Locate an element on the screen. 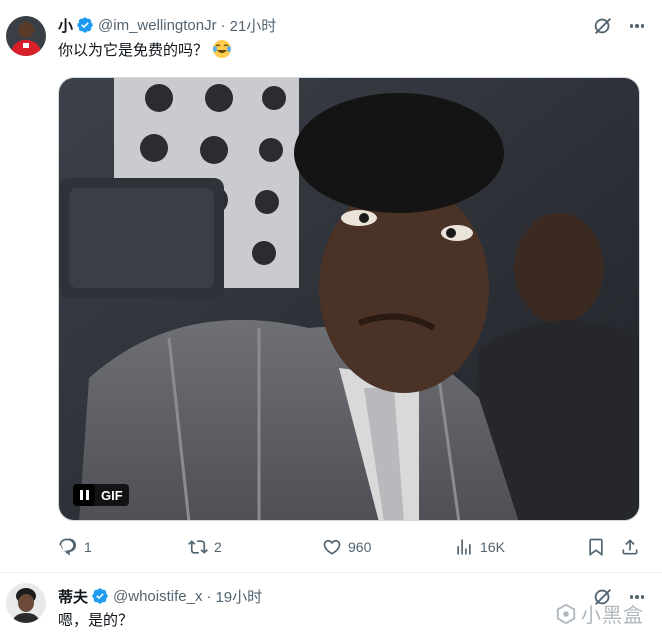 The width and height of the screenshot is (662, 643). joy-emoji-icon is located at coordinates (222, 51).